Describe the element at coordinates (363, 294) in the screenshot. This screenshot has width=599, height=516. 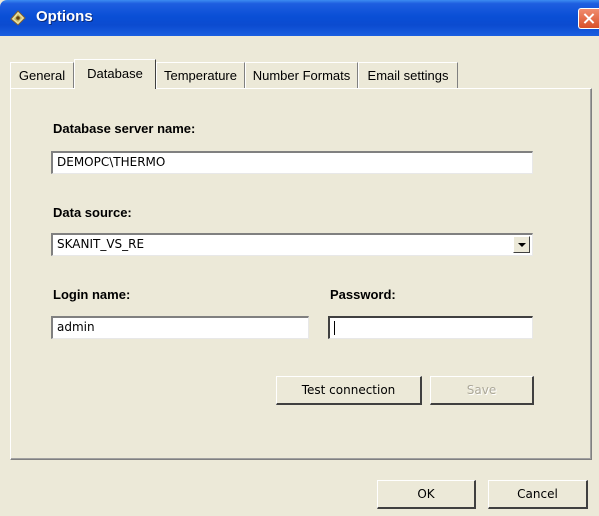
I see `password-label: Password:` at that location.